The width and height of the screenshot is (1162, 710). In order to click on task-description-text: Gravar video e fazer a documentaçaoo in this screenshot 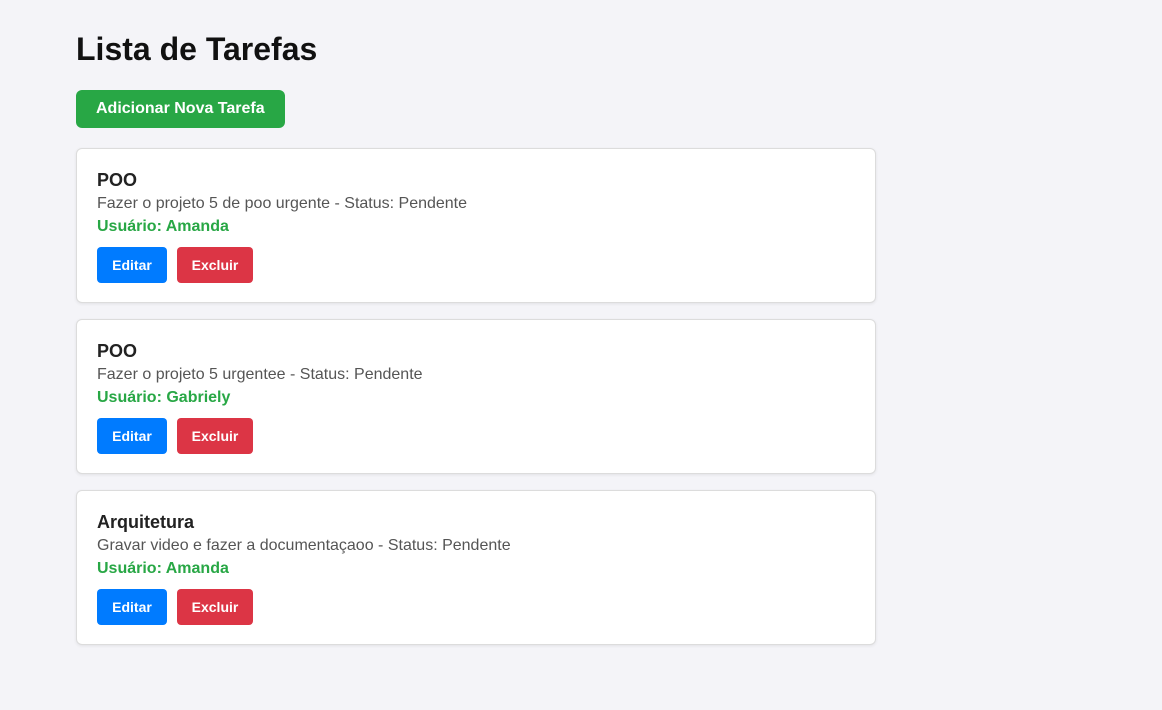, I will do `click(235, 545)`.